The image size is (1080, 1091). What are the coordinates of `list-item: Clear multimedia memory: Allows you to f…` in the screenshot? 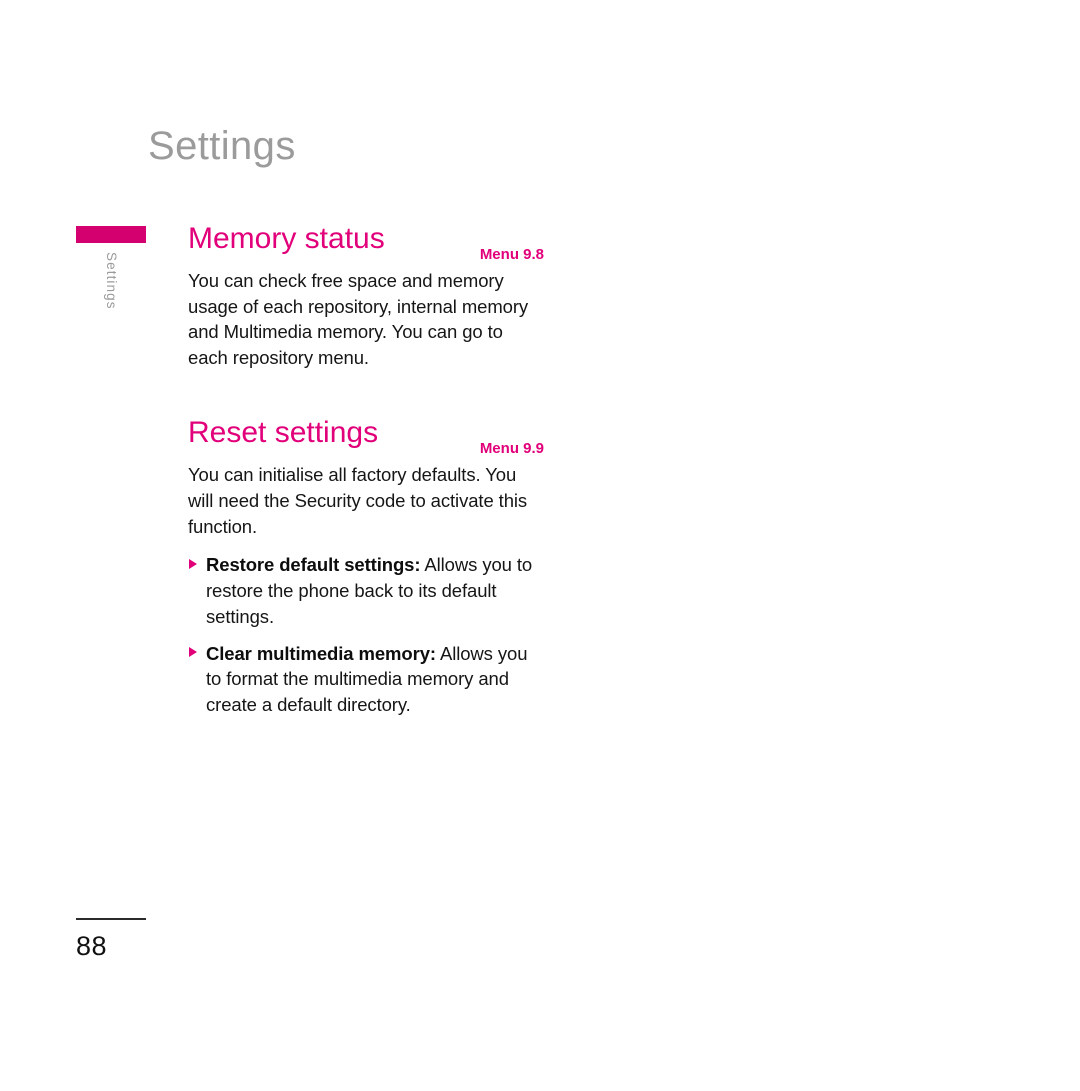 It's located at (366, 679).